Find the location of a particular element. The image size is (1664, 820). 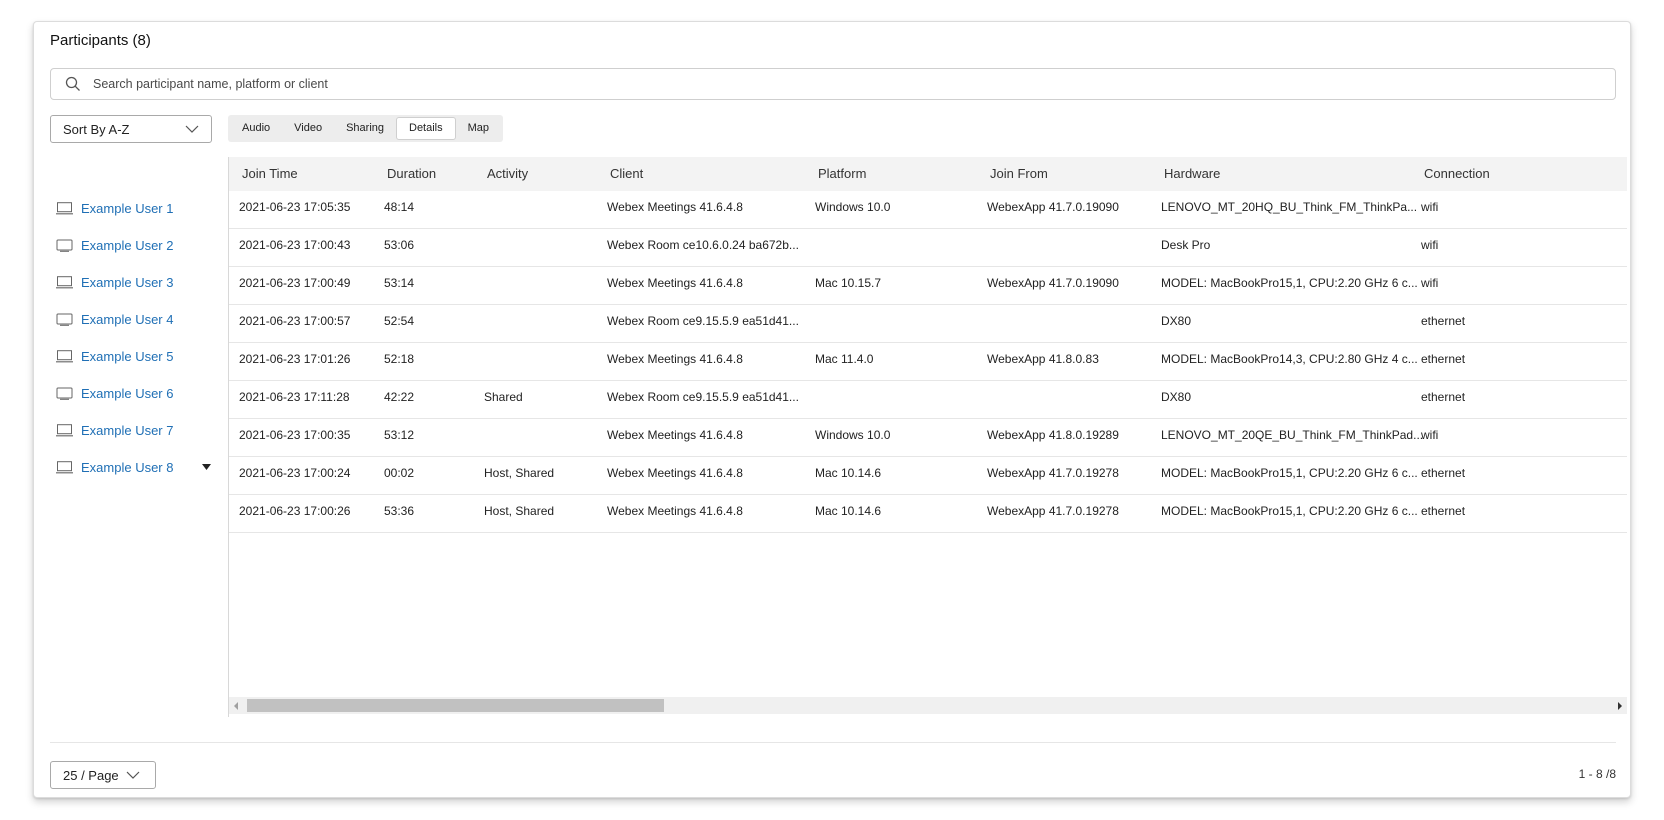

table-cell: 2021-06-23 17:00:57 is located at coordinates (295, 321).